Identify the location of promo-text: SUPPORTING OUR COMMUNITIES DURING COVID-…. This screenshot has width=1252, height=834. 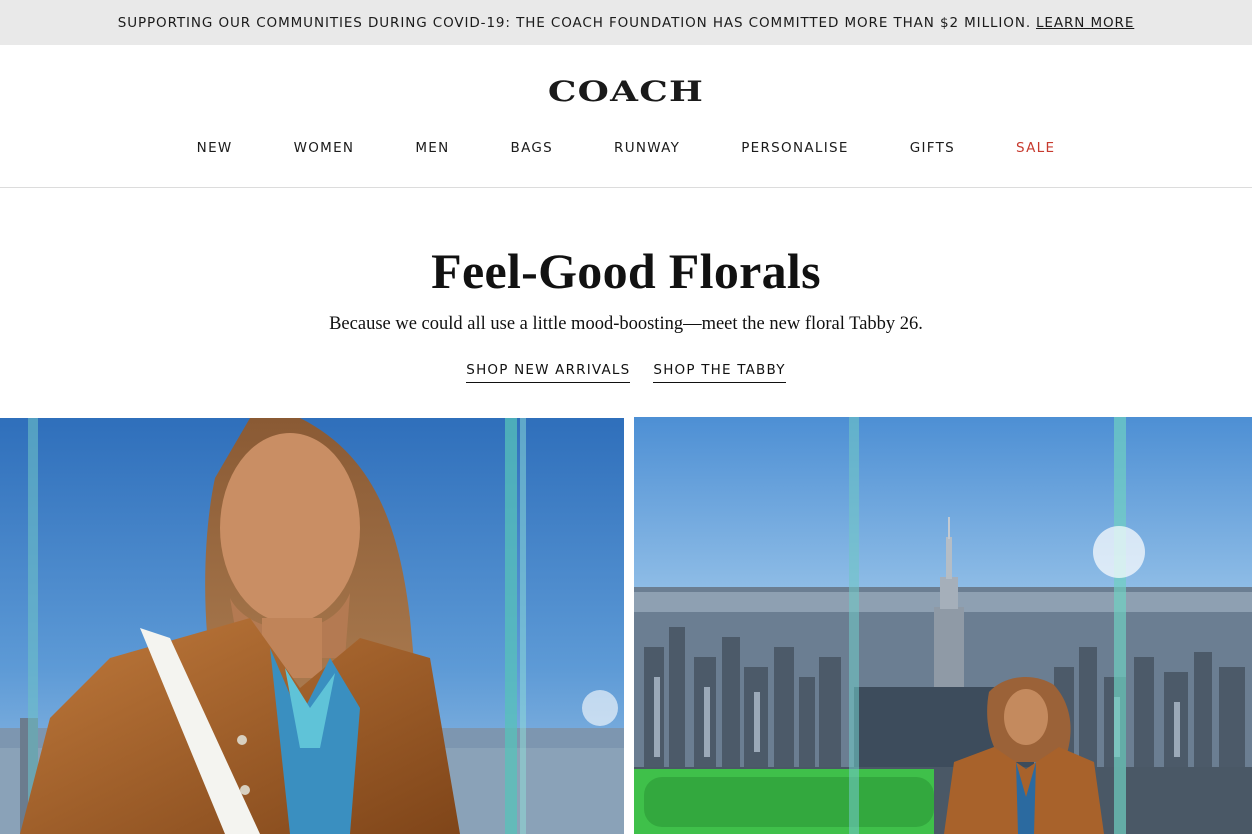
(574, 22).